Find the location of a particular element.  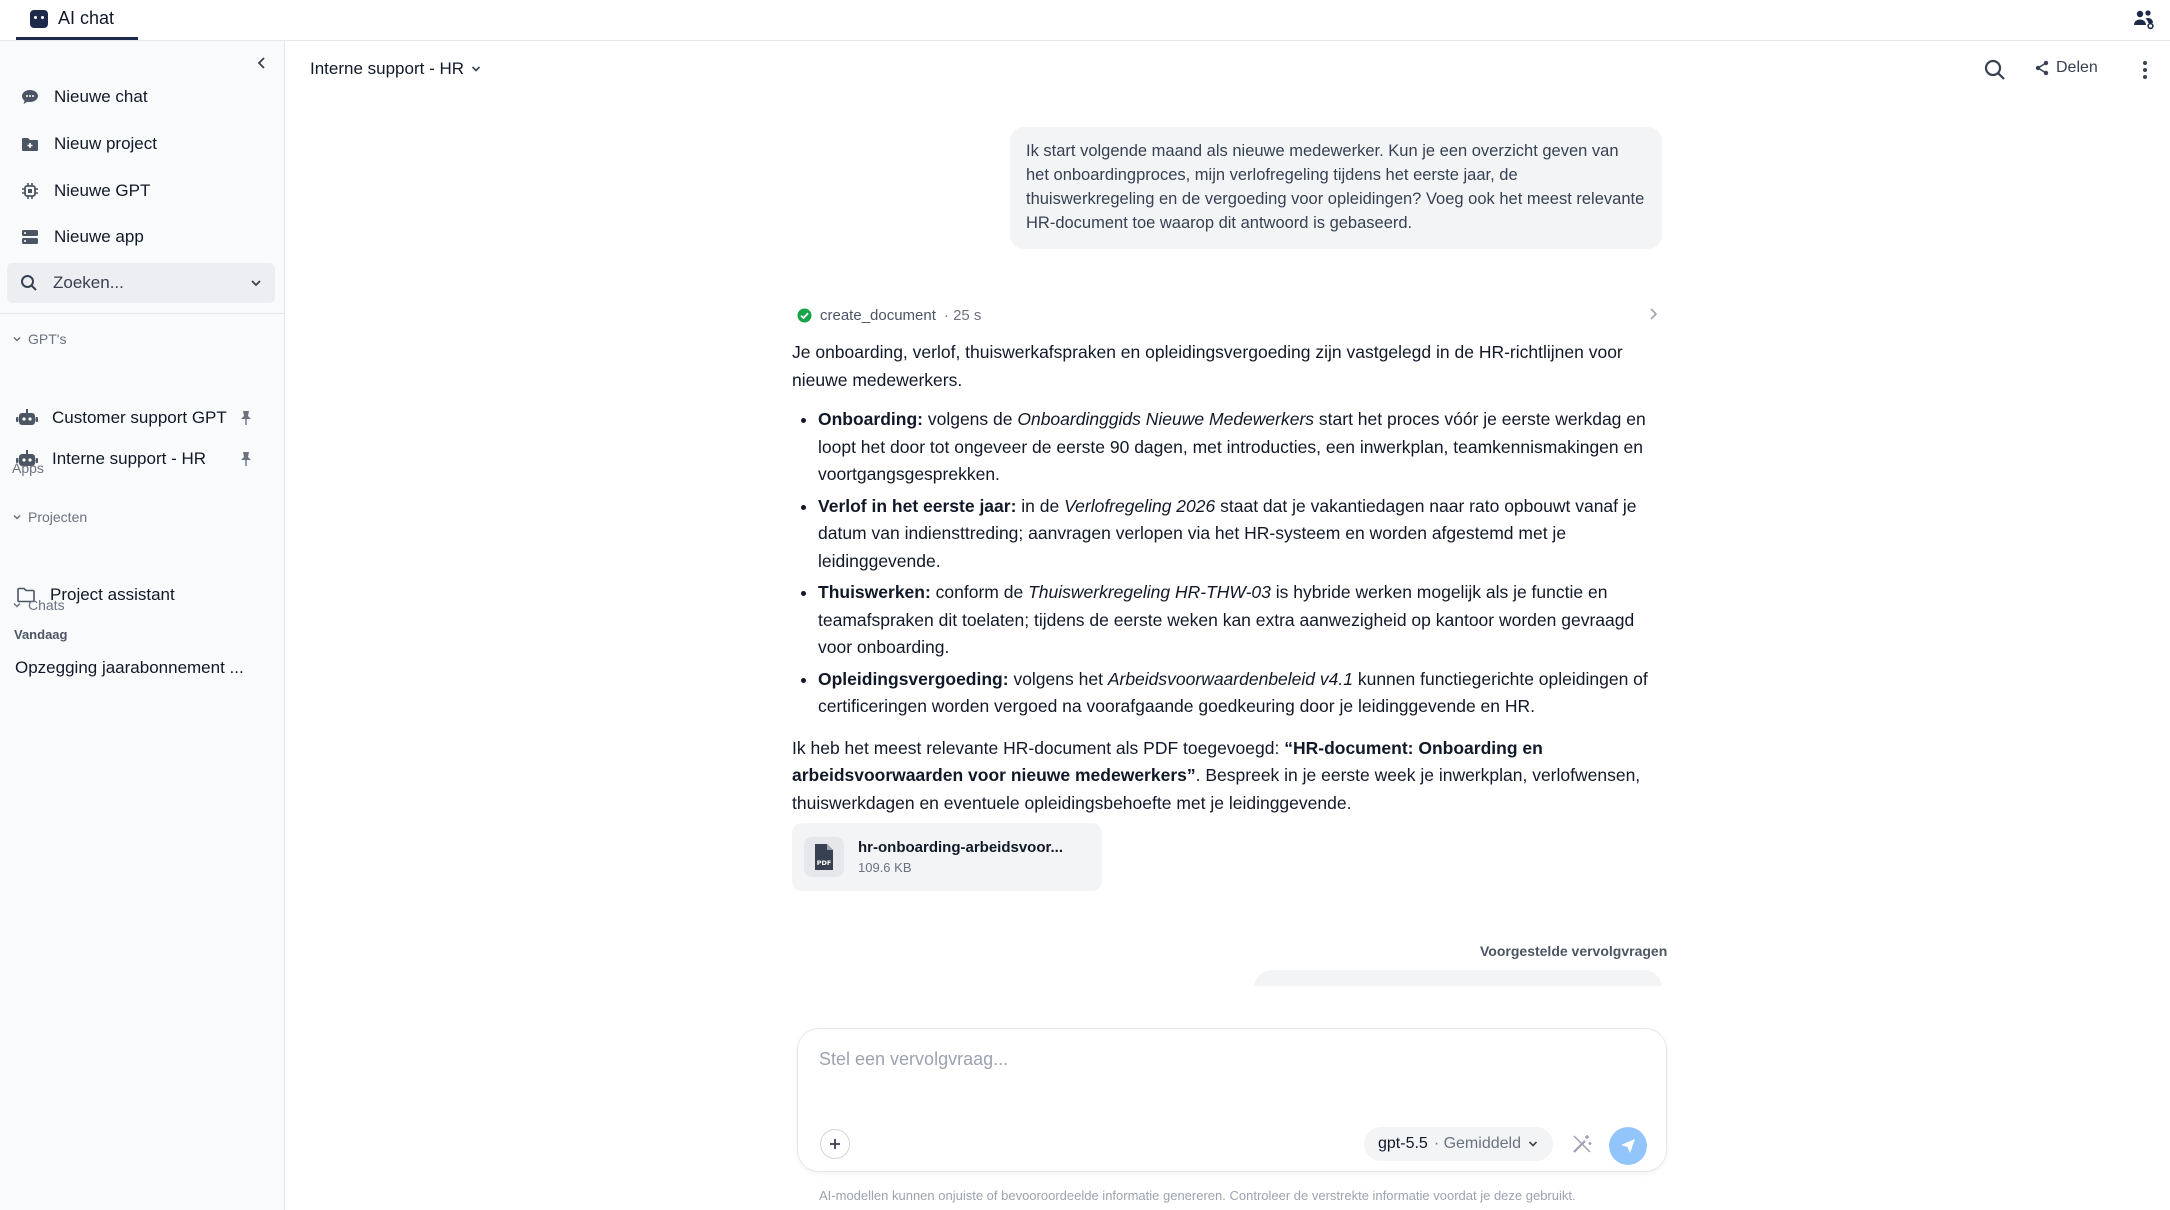

share-label: Delen is located at coordinates (2077, 67).